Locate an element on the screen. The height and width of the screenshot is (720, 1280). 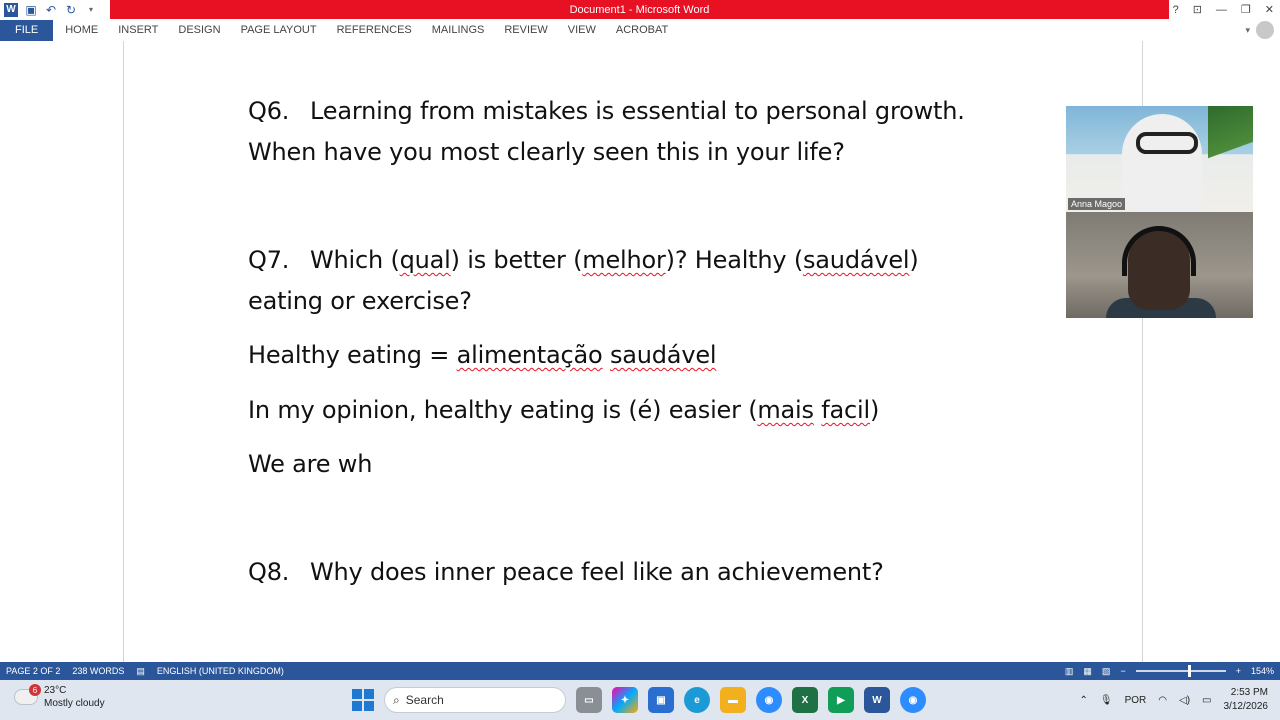
page-count: PAGE 2 OF 2 is located at coordinates (33, 671).